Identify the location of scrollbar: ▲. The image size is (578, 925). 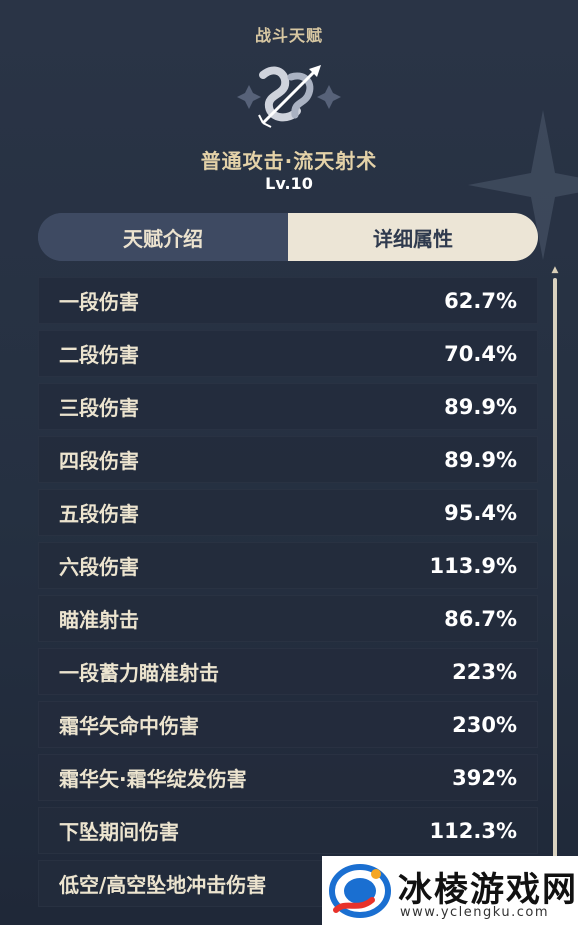
(555, 566).